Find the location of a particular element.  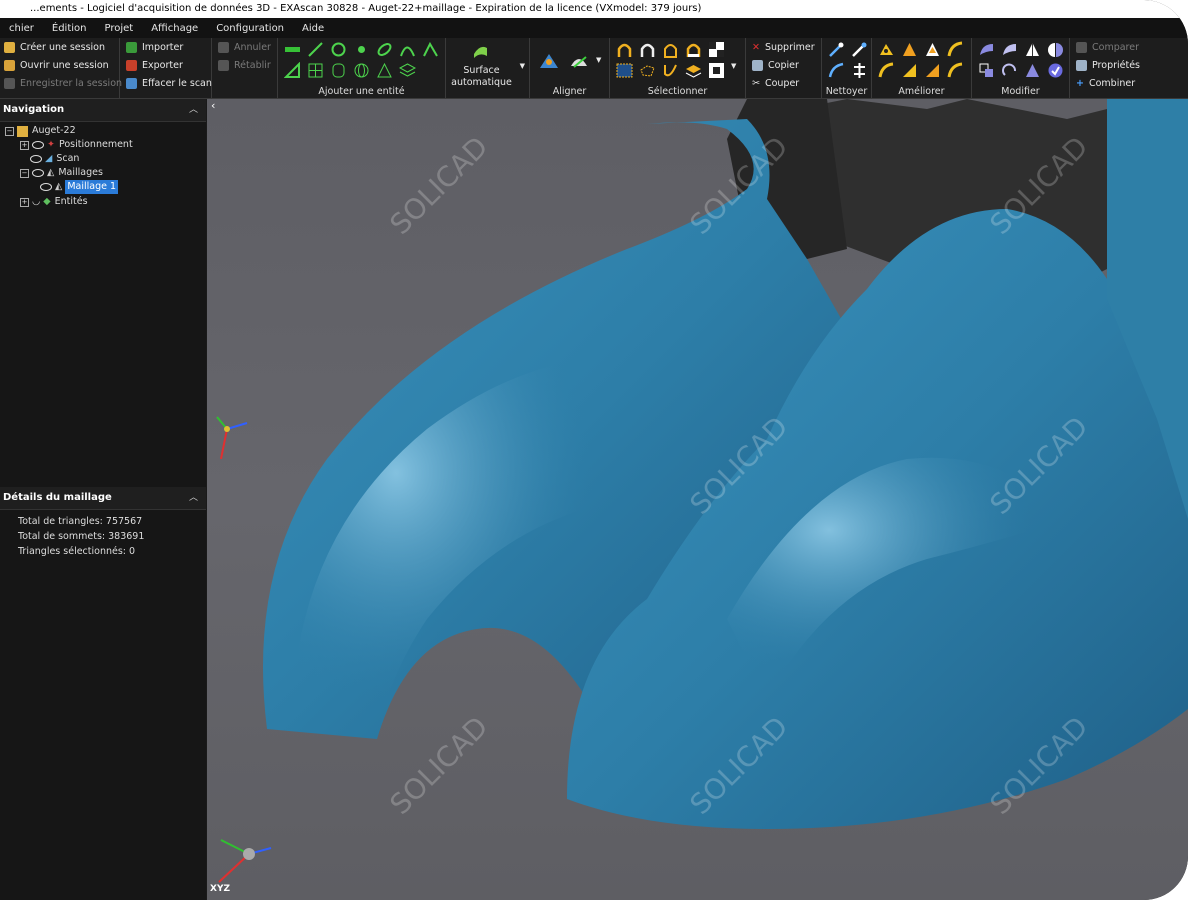

point-icon is located at coordinates (361, 49).